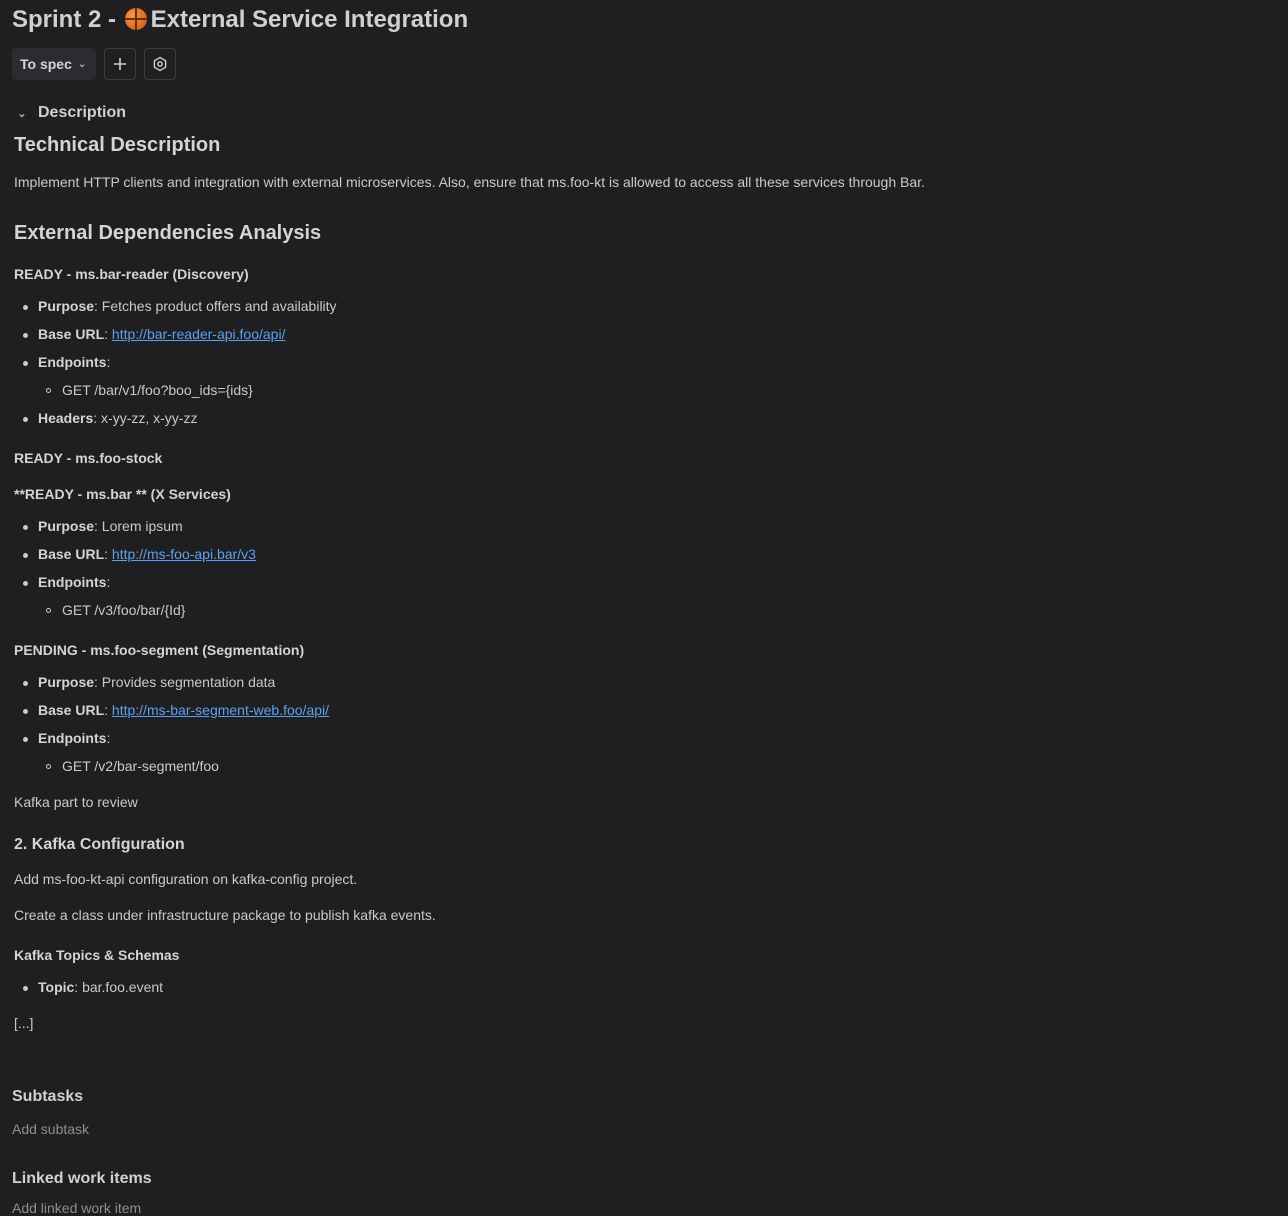  What do you see at coordinates (88, 458) in the screenshot?
I see `dep-title: READY - ms.foo-stock` at bounding box center [88, 458].